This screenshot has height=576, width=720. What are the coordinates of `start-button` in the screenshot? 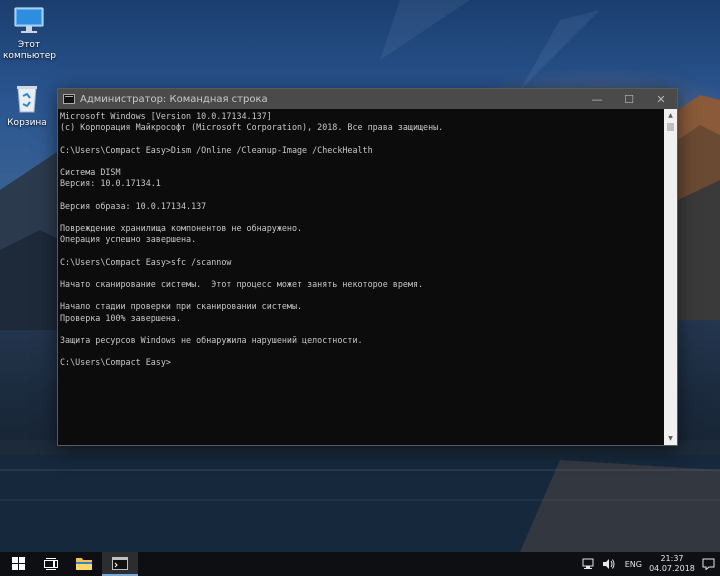 It's located at (18, 564).